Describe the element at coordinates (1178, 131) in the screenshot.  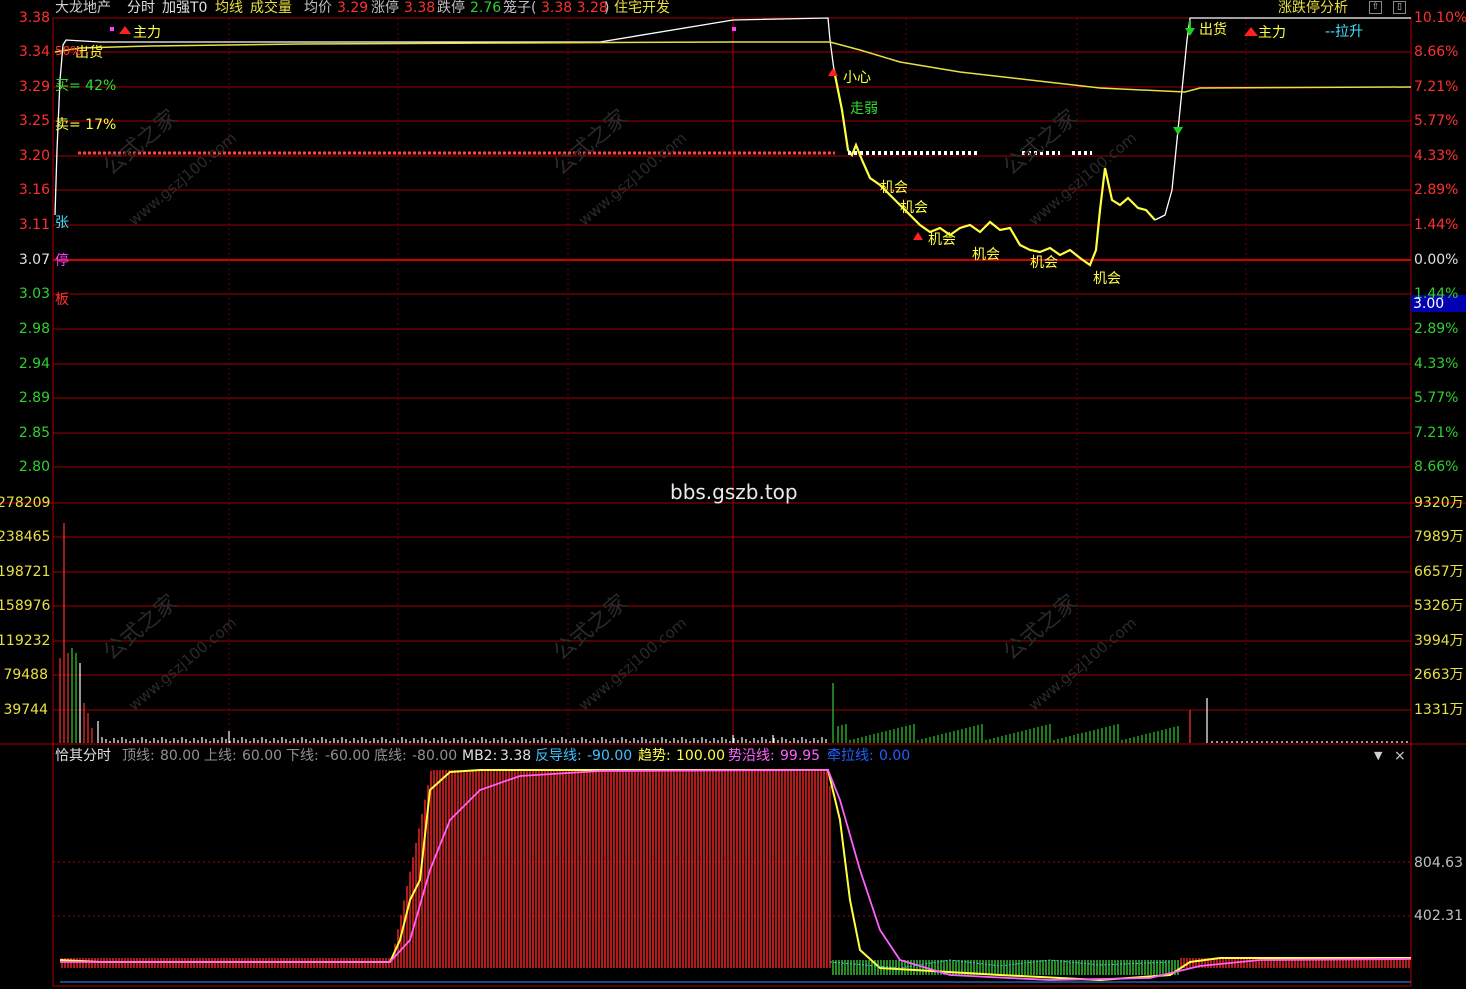
I see `down-arrow-icon` at that location.